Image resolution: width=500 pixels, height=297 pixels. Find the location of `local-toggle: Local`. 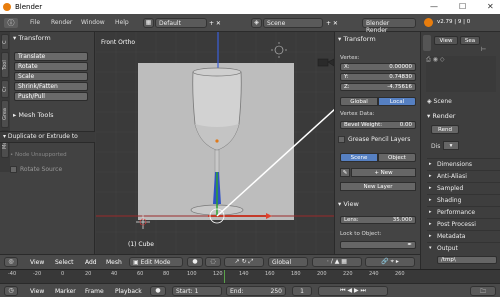

local-toggle: Local is located at coordinates (397, 101).